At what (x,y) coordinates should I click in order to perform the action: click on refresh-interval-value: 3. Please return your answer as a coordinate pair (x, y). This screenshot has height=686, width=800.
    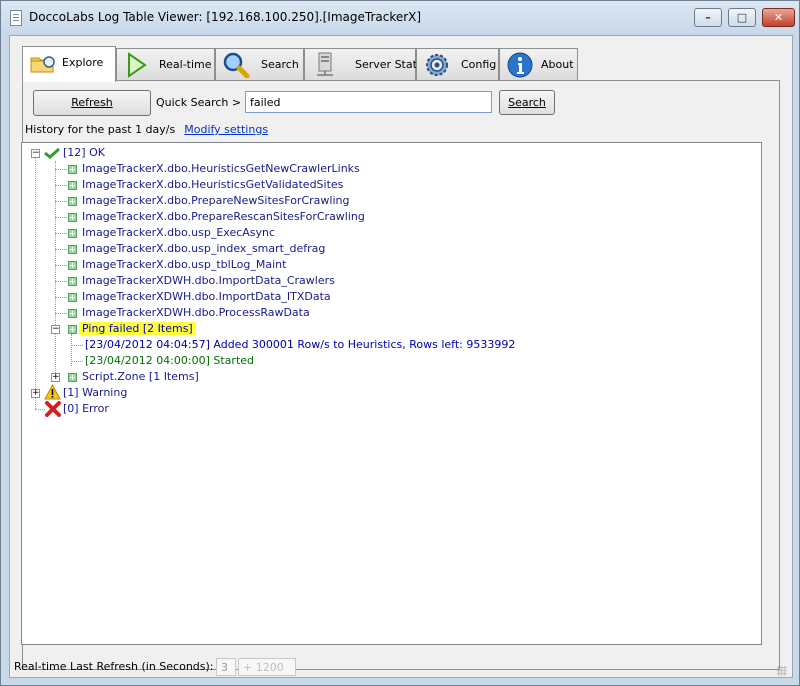
    Looking at the image, I should click on (226, 667).